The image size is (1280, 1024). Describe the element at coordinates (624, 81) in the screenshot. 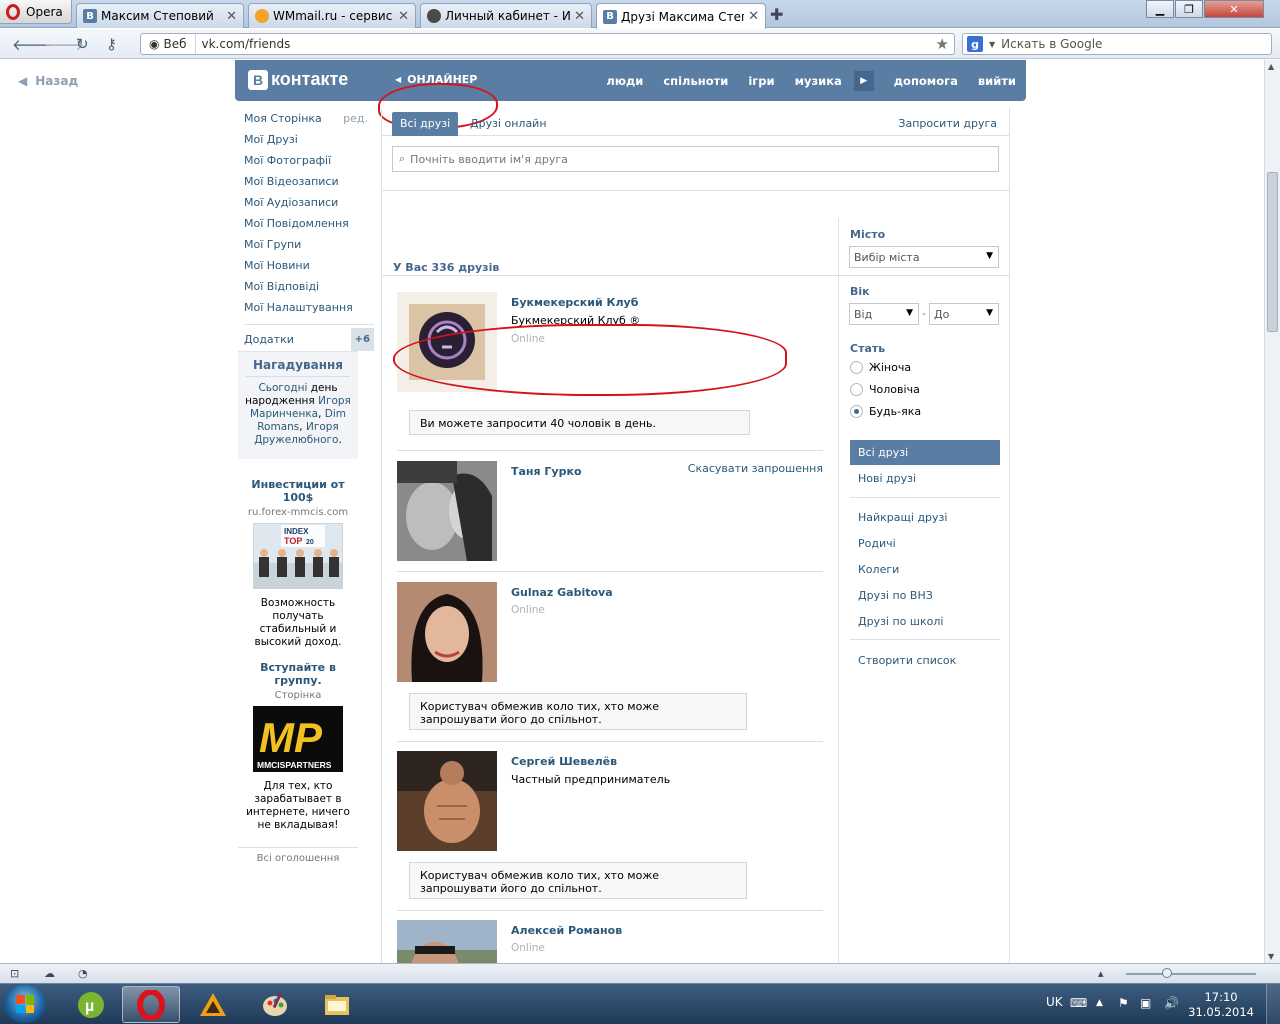

I see `nav-people: люди` at that location.